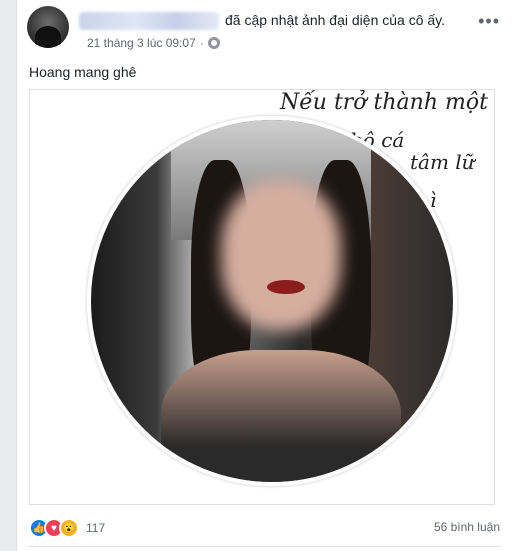 The image size is (512, 551). I want to click on wow-icon: 😮, so click(69, 528).